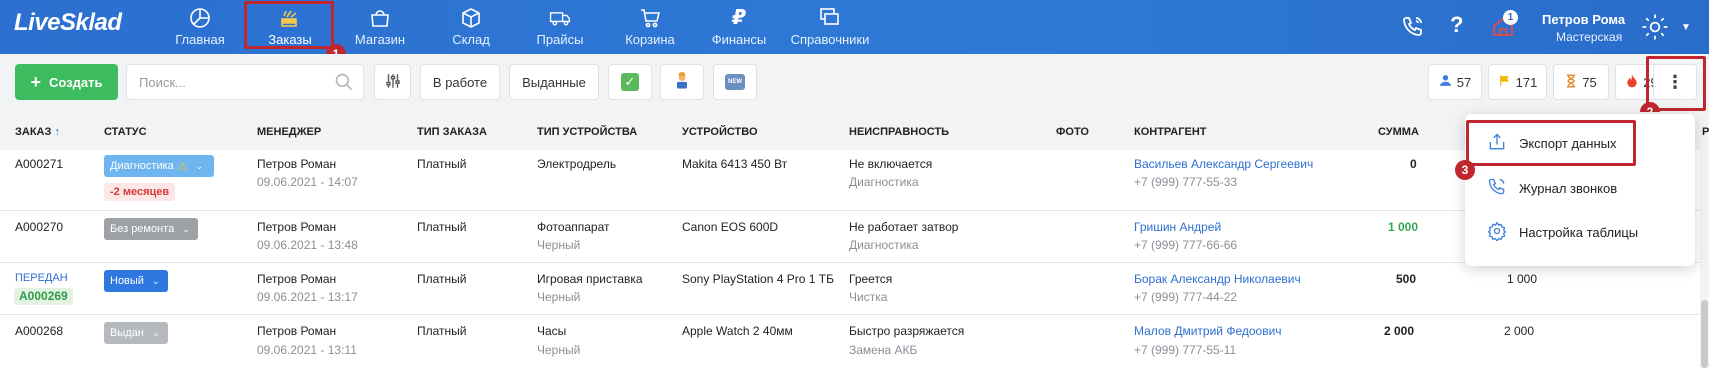  Describe the element at coordinates (1704, 334) in the screenshot. I see `table-scrollbar-thumb` at that location.